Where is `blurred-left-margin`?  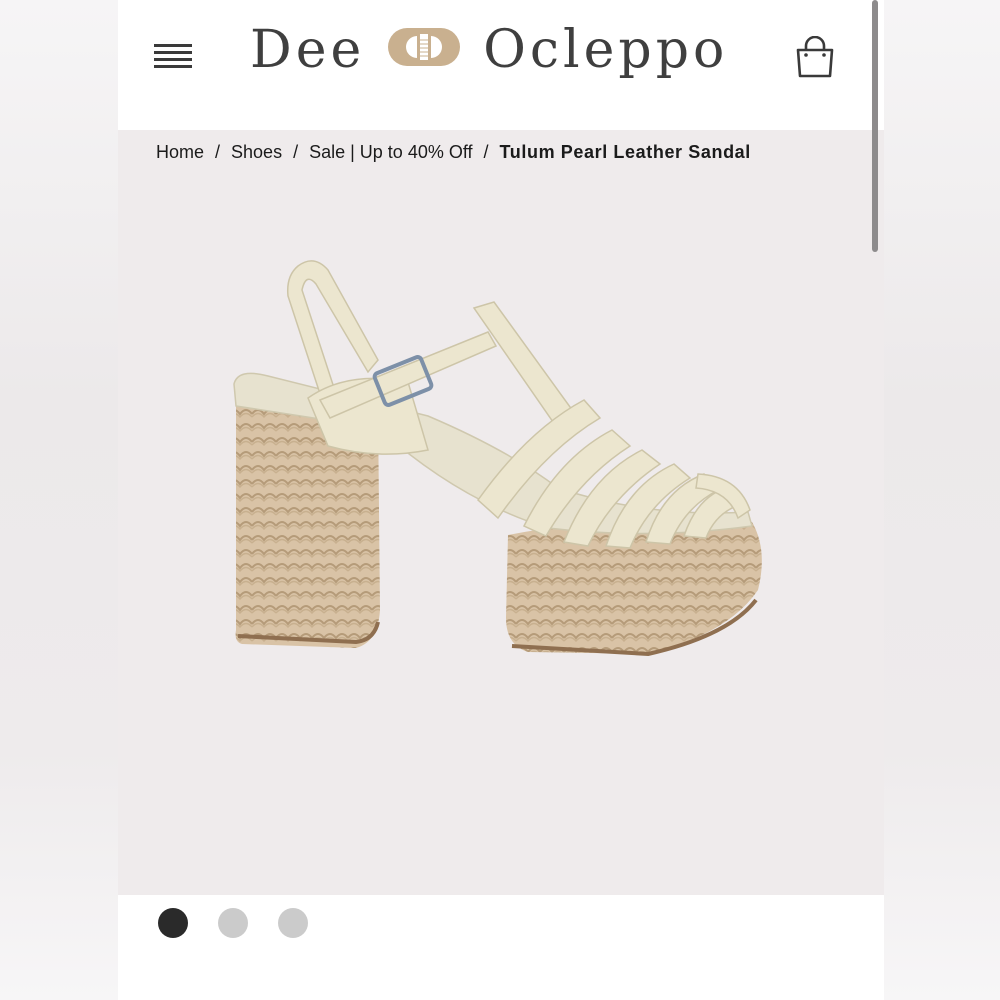 blurred-left-margin is located at coordinates (59, 500).